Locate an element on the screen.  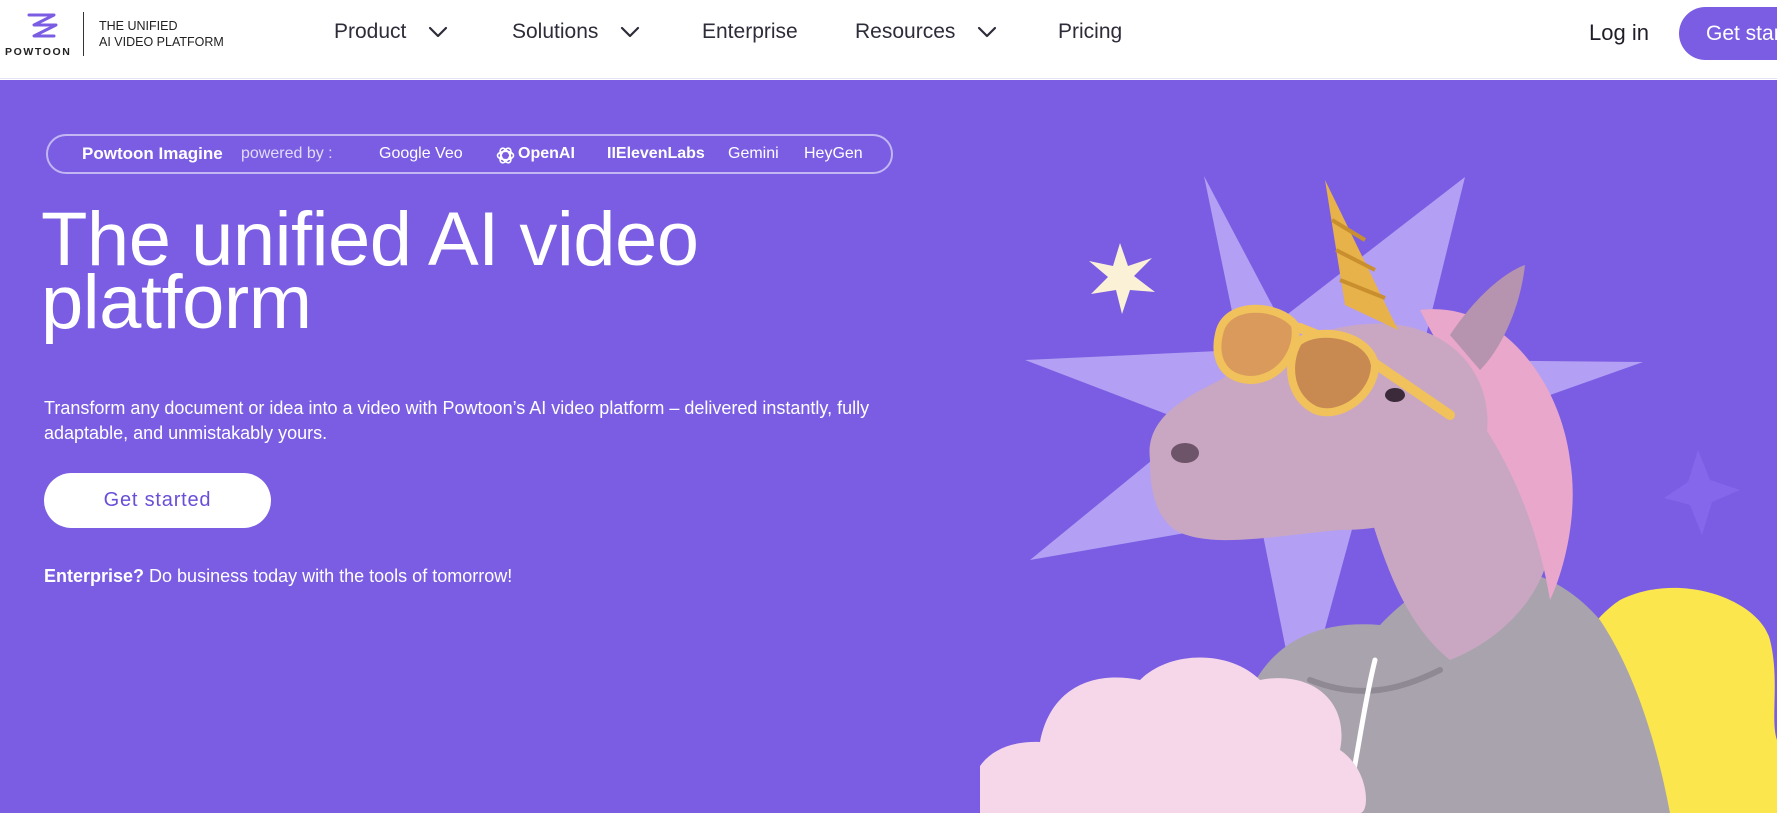
nav-enterprise-label: Enterprise is located at coordinates (750, 31).